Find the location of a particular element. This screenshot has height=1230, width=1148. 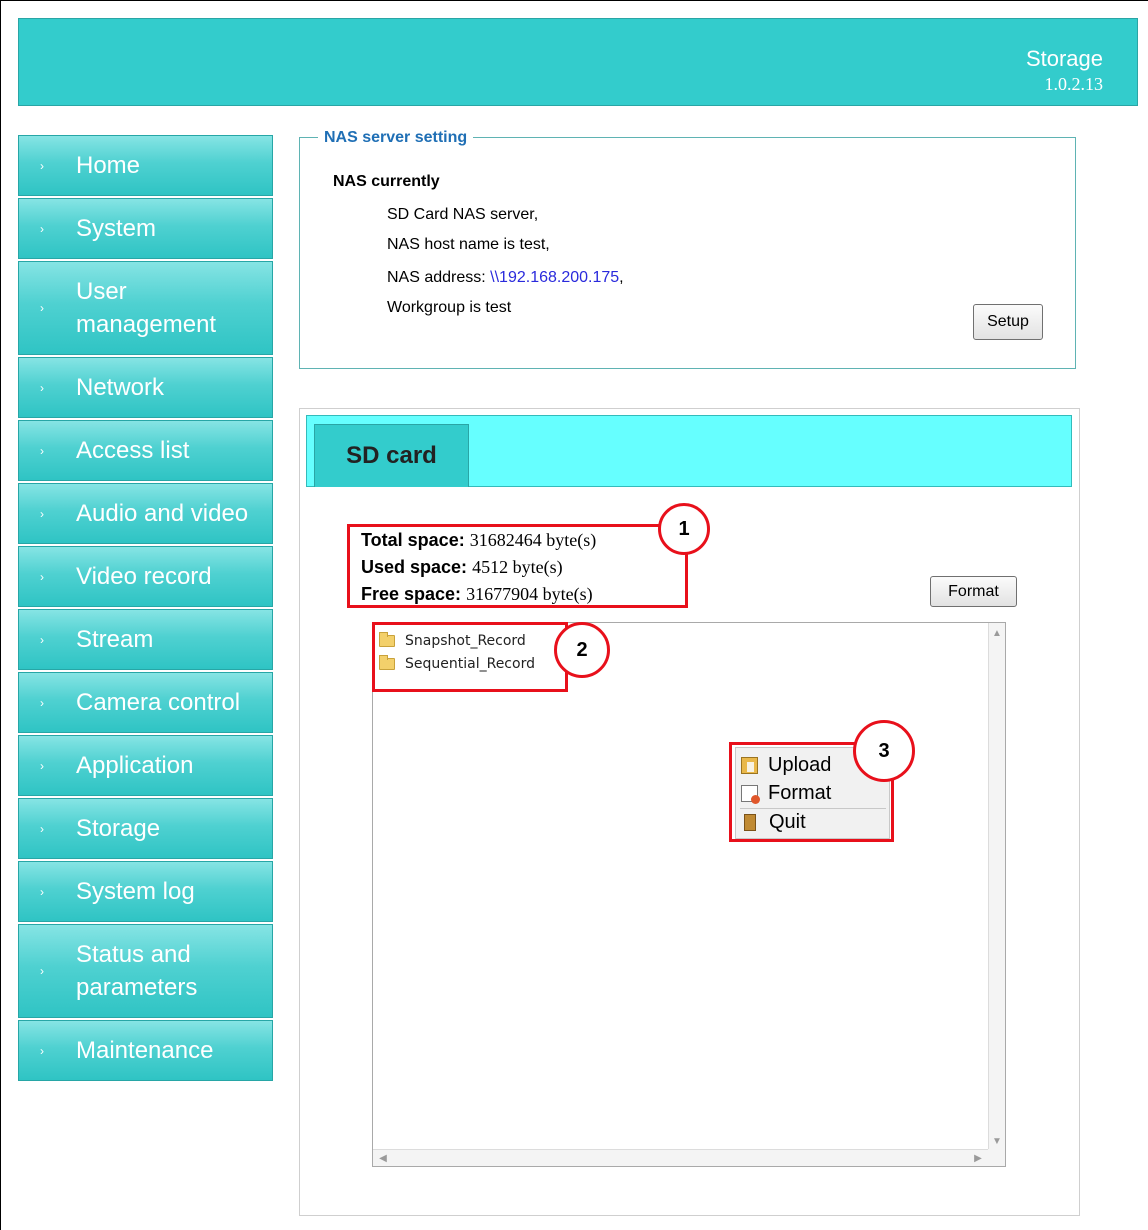

sidebar-item-label: User management is located at coordinates (146, 308).